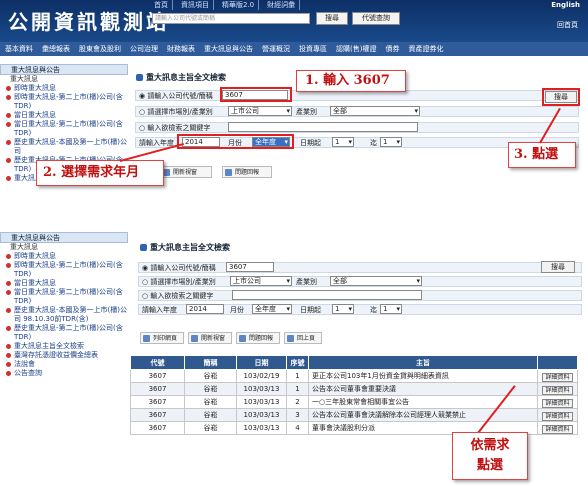 The height and width of the screenshot is (486, 588). What do you see at coordinates (323, 127) in the screenshot?
I see `keyword-input` at bounding box center [323, 127].